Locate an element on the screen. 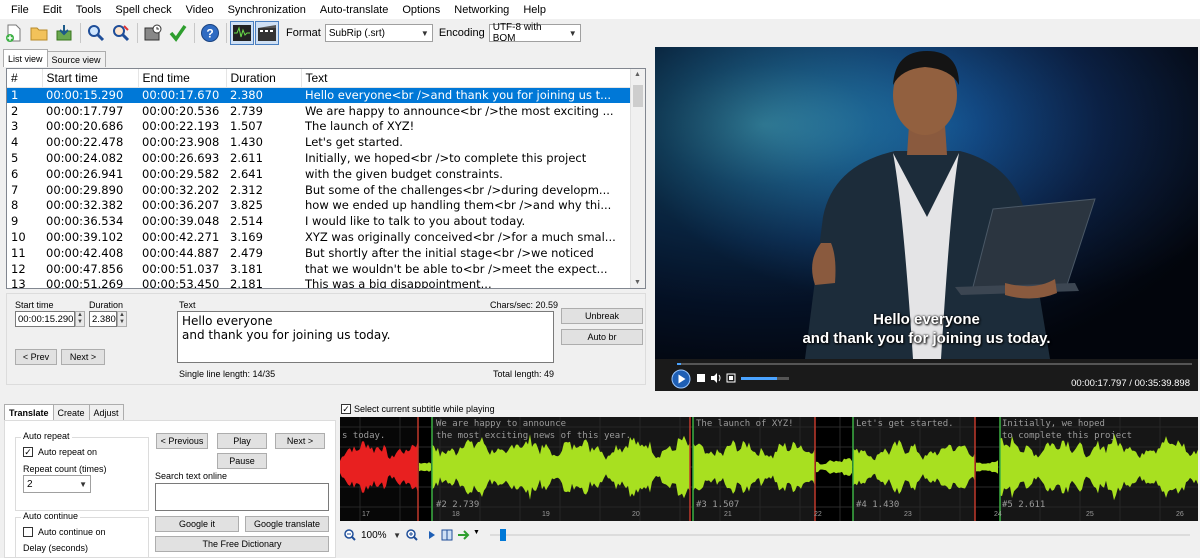  encoding-select: UTF-8 with BOM ▼ is located at coordinates (534, 33).